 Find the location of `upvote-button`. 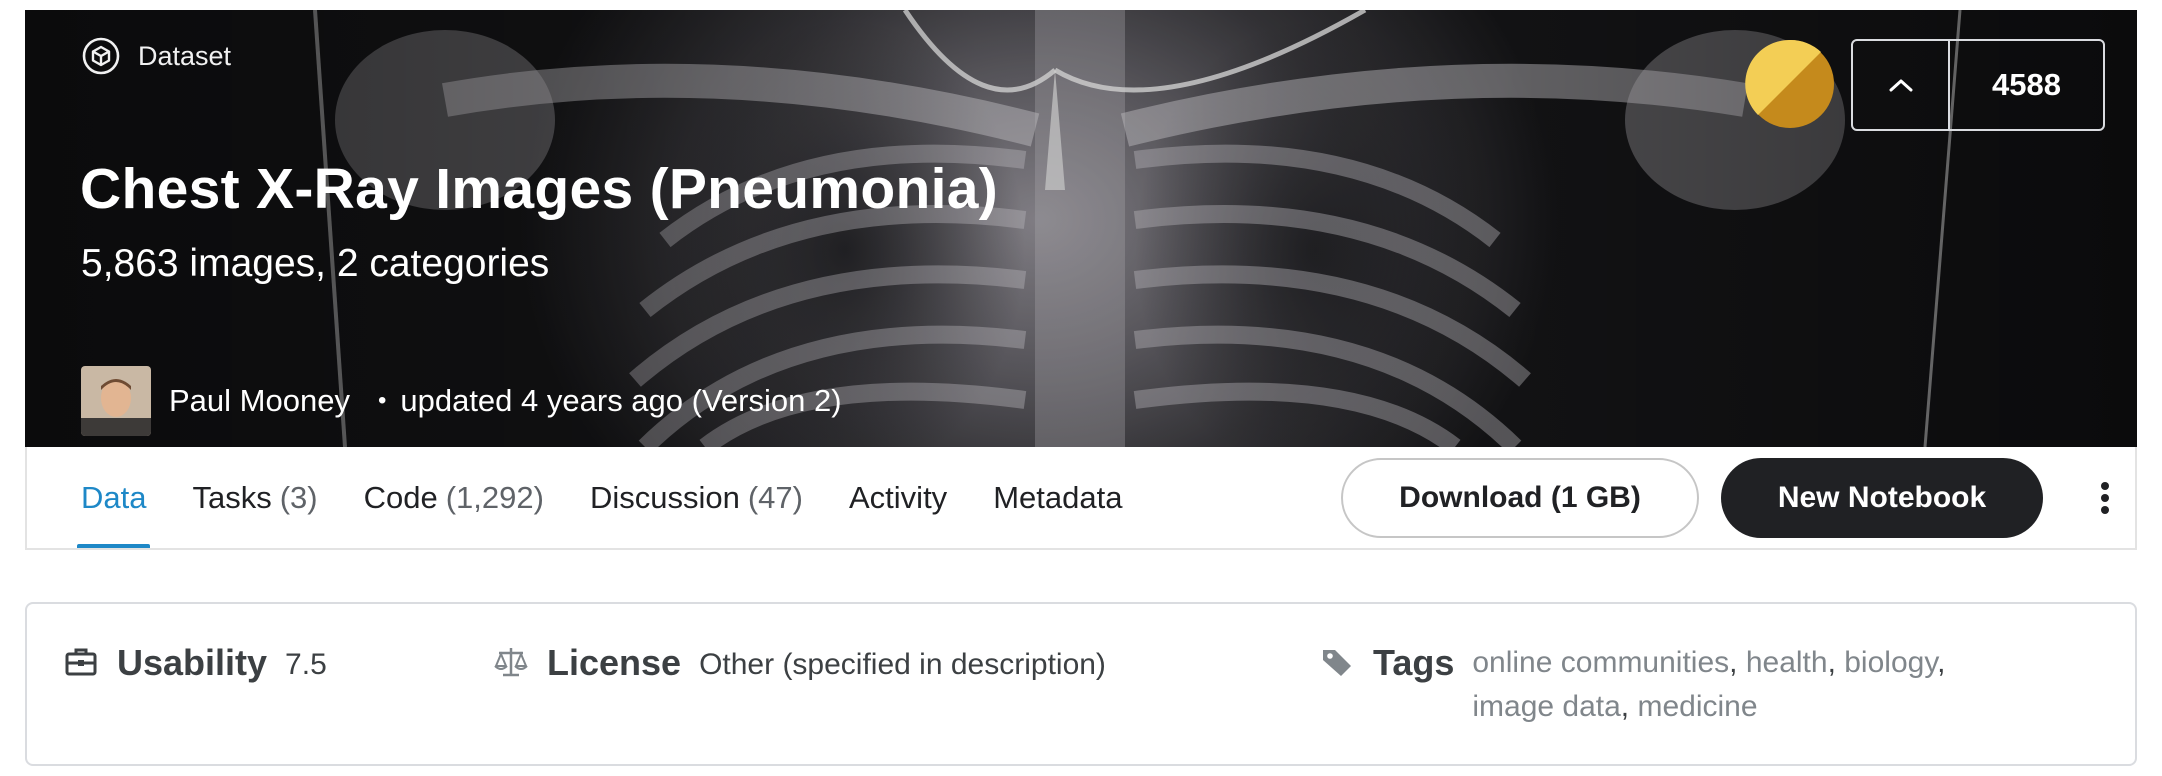

upvote-button is located at coordinates (1901, 85).